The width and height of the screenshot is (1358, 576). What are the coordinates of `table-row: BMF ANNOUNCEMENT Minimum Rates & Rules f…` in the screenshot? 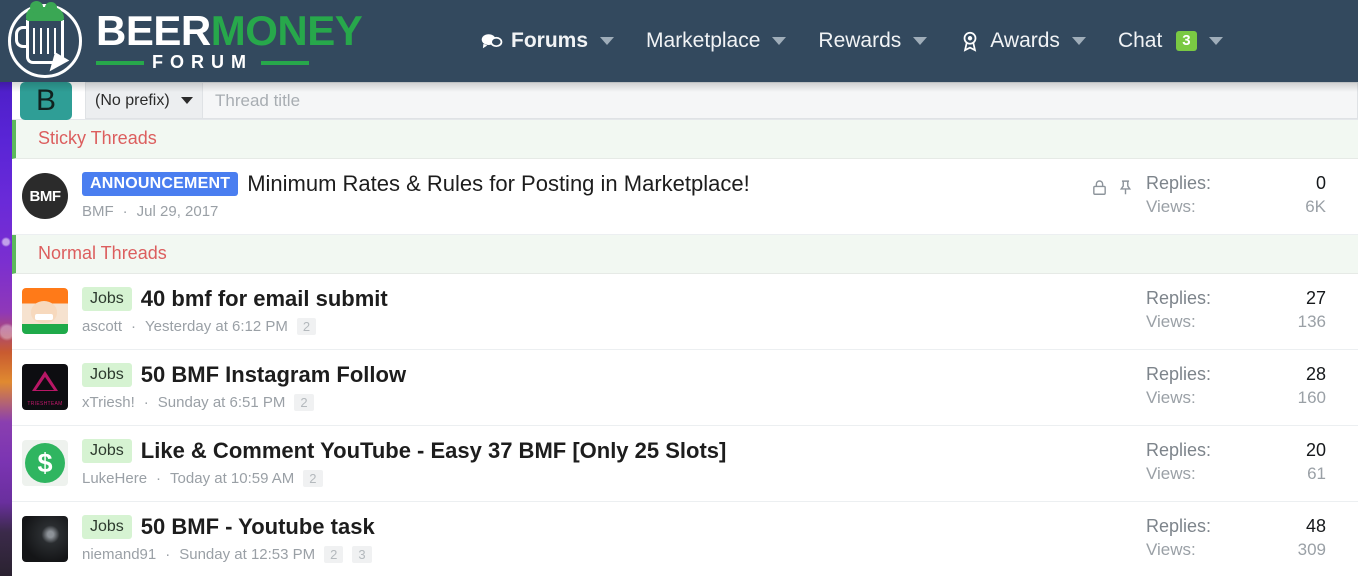 It's located at (685, 197).